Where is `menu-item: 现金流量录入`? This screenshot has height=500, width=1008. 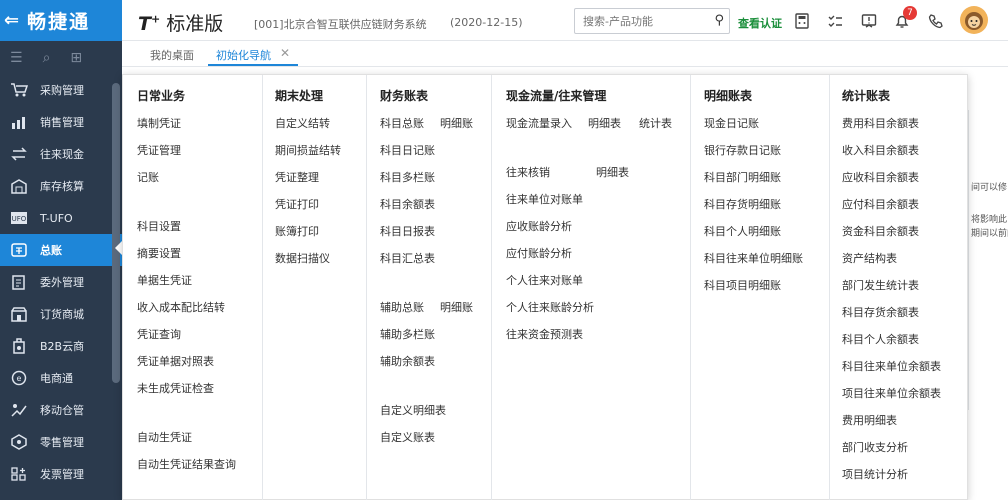
menu-item: 现金流量录入 is located at coordinates (539, 123).